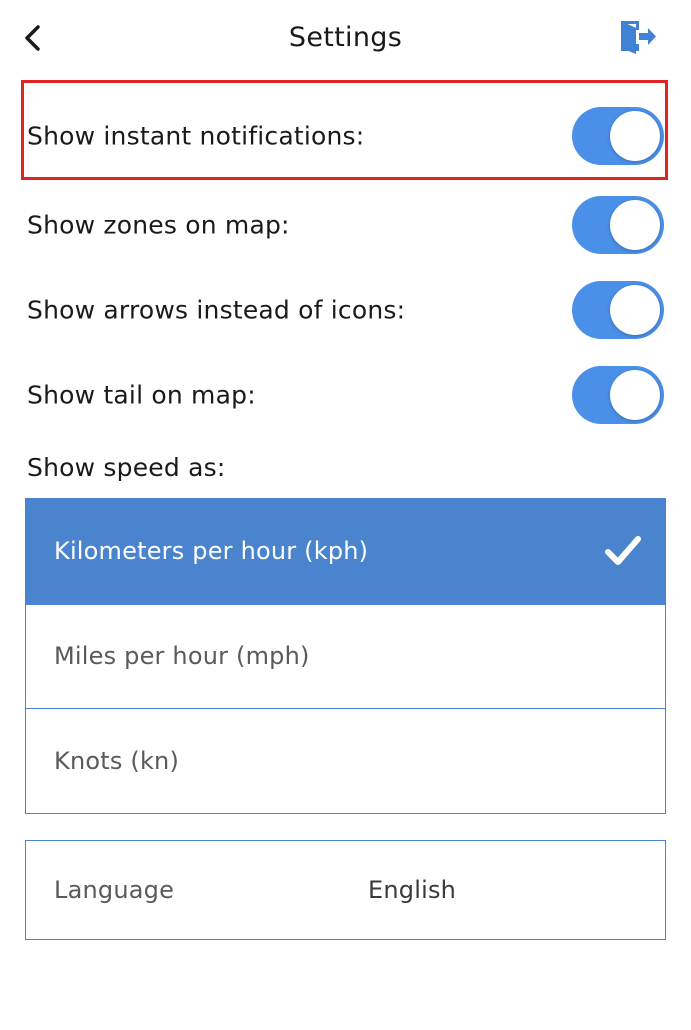 The image size is (691, 1030). Describe the element at coordinates (345, 225) in the screenshot. I see `toggle-row-zones: Show zones on map:` at that location.